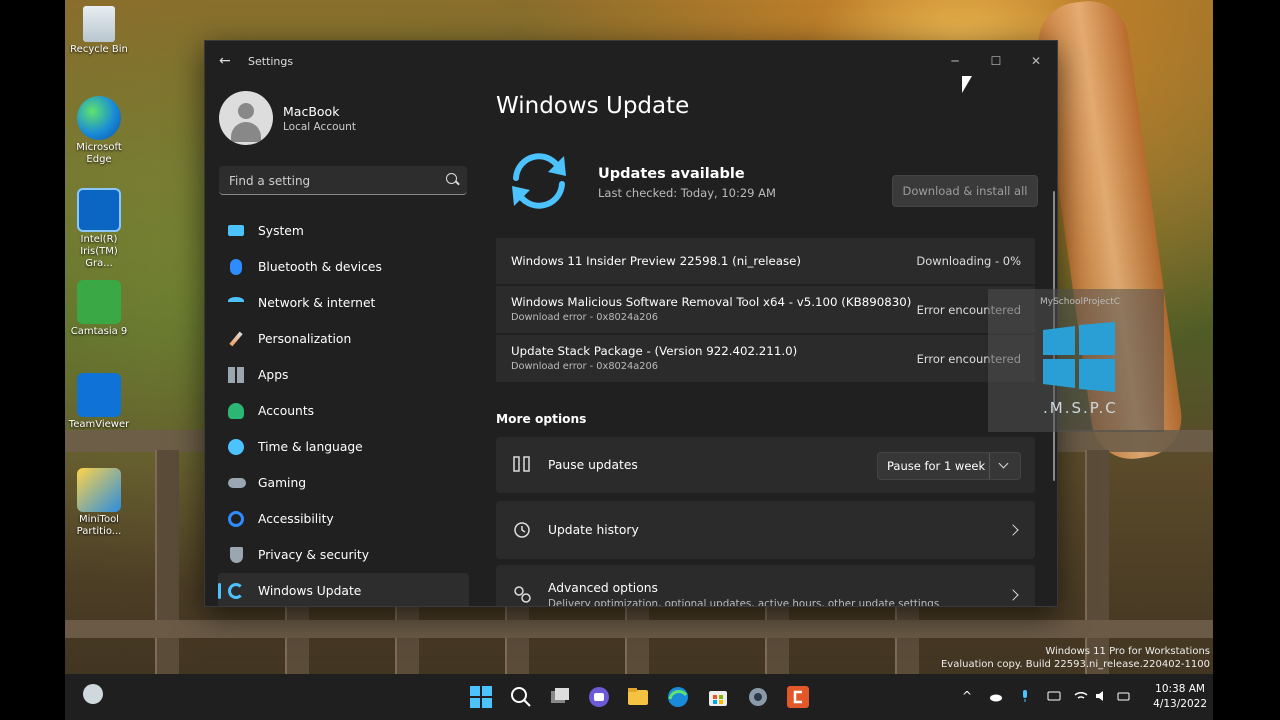 The width and height of the screenshot is (1280, 720). What do you see at coordinates (967, 84) in the screenshot?
I see `mouse-cursor-icon` at bounding box center [967, 84].